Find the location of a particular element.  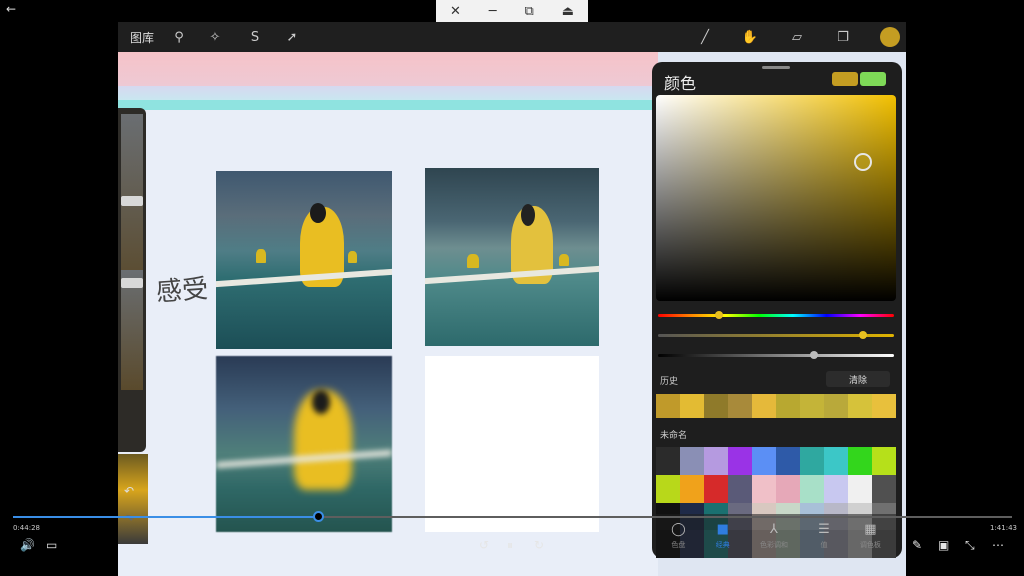

tab-palettes: ▦ 调色板 is located at coordinates (870, 536).